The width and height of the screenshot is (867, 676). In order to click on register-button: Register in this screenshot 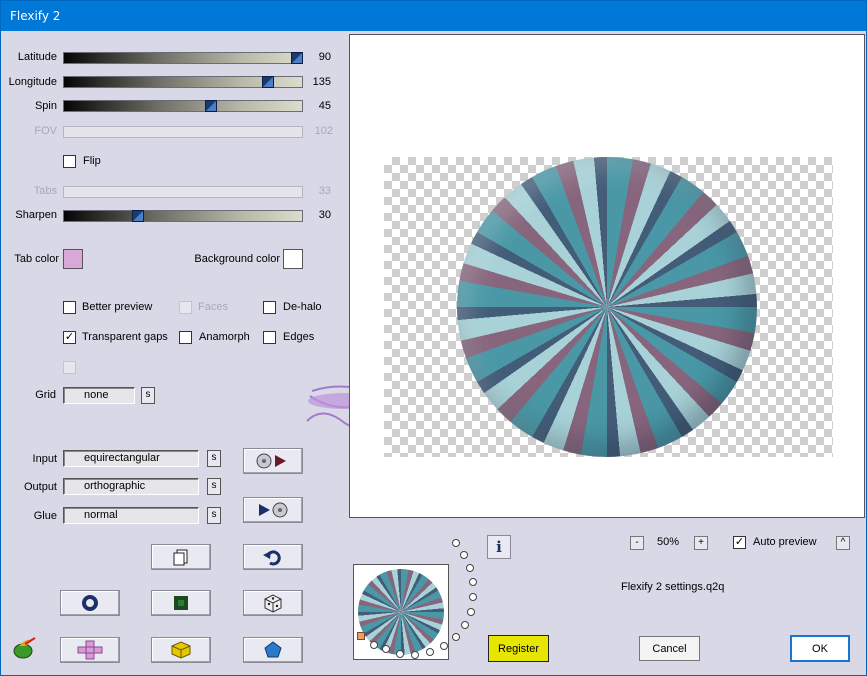, I will do `click(518, 648)`.